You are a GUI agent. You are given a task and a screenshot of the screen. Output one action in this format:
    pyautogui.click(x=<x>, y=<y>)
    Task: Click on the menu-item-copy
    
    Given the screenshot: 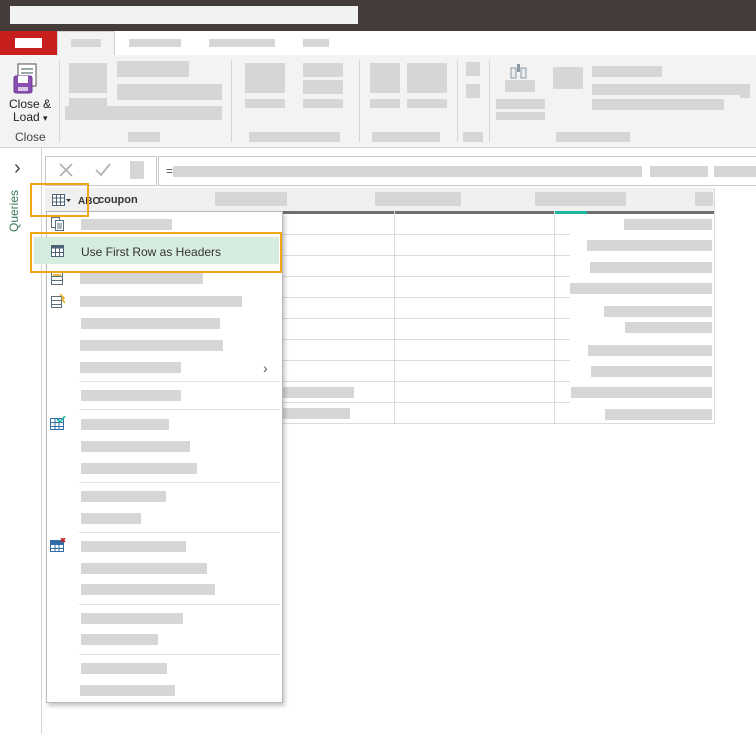 What is the action you would take?
    pyautogui.click(x=126, y=224)
    